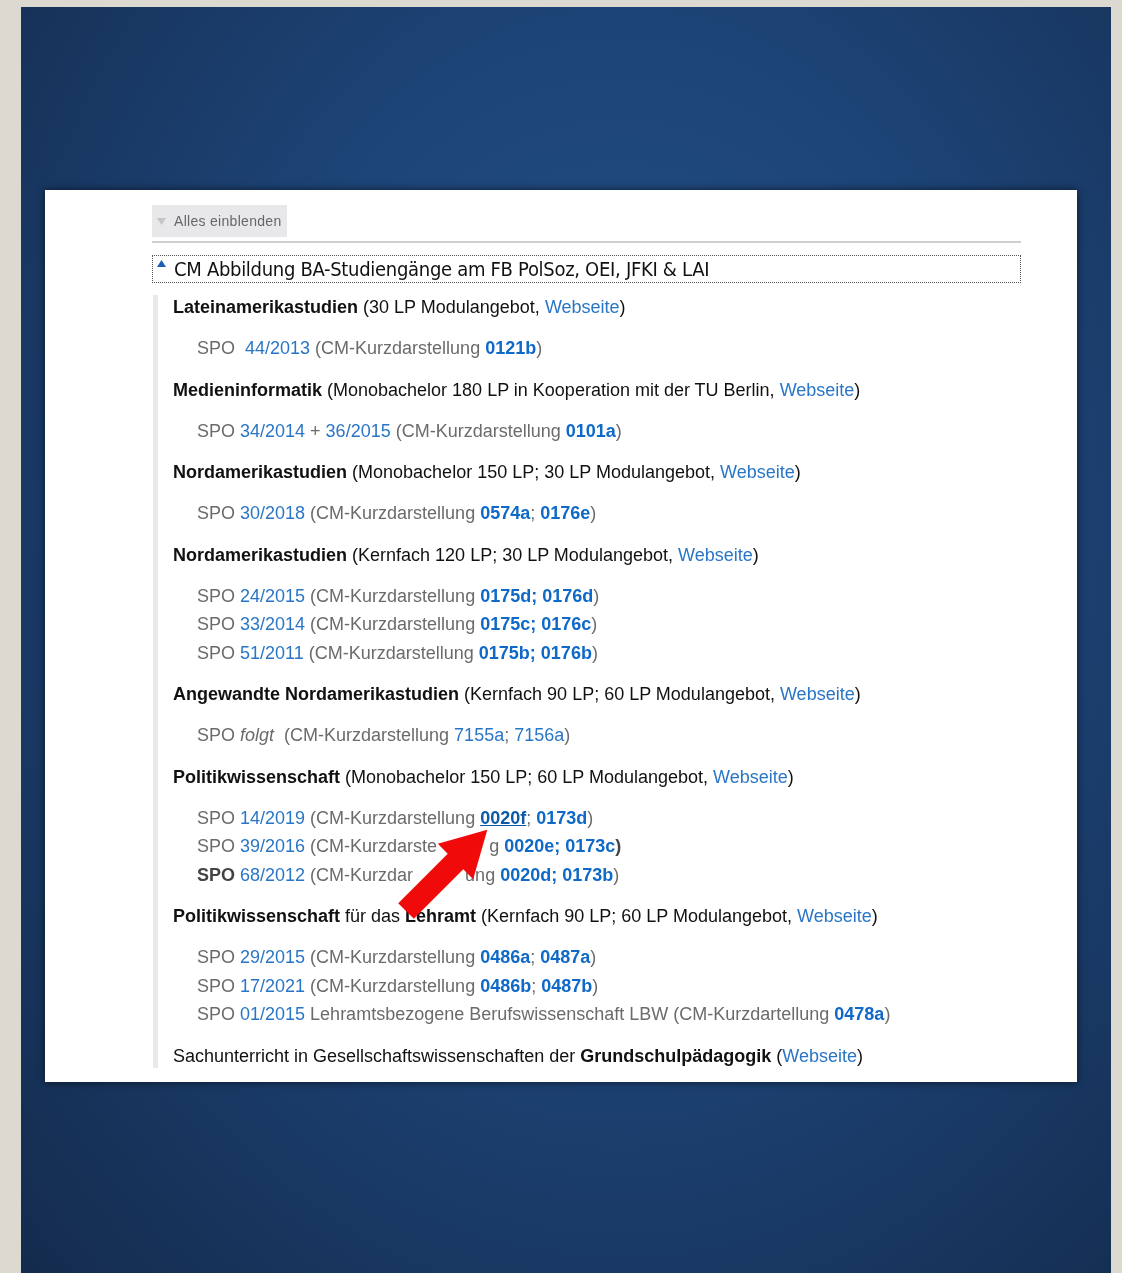  What do you see at coordinates (557, 874) in the screenshot?
I see `link: 0020d; 0173b` at bounding box center [557, 874].